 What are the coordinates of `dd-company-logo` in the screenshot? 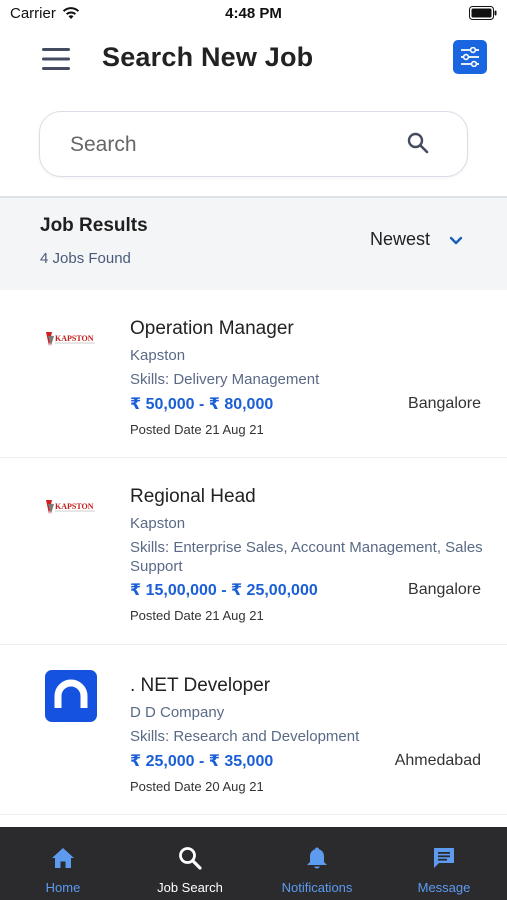 It's located at (71, 696).